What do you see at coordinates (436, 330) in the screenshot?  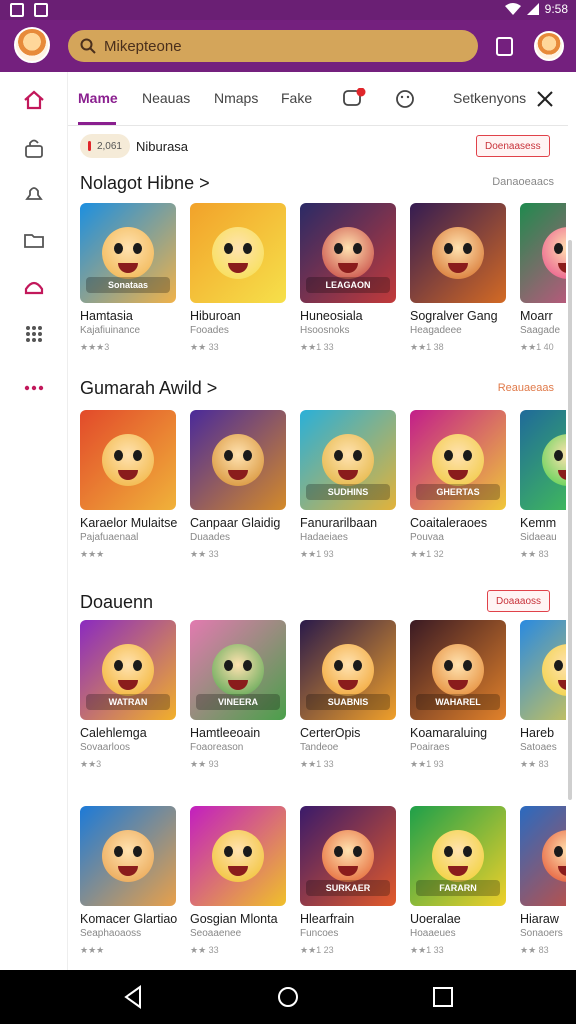 I see `app-subtitle: Heagadeee` at bounding box center [436, 330].